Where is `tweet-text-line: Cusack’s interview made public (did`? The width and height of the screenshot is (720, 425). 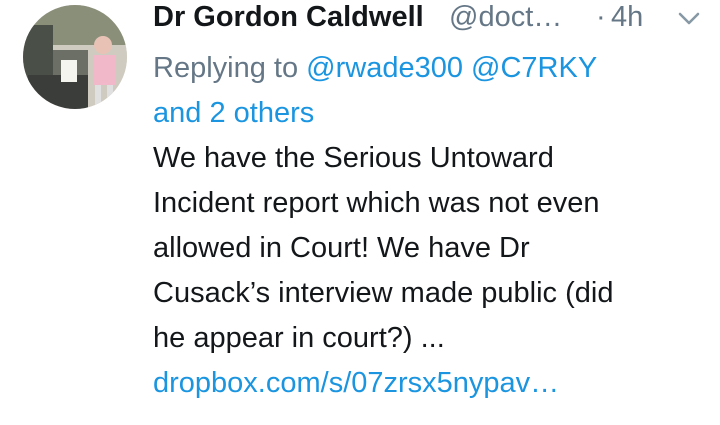
tweet-text-line: Cusack’s interview made public (did is located at coordinates (383, 293).